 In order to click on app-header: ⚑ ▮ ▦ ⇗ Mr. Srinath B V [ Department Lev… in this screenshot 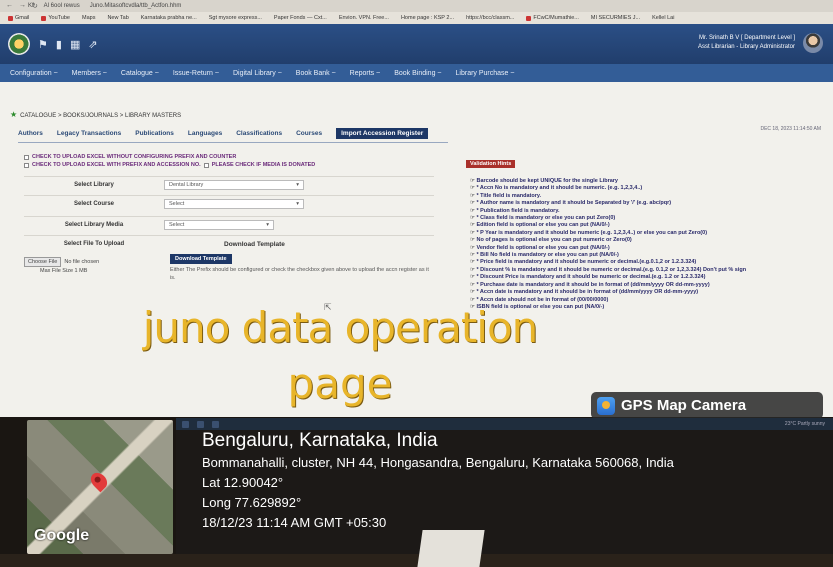, I will do `click(416, 44)`.